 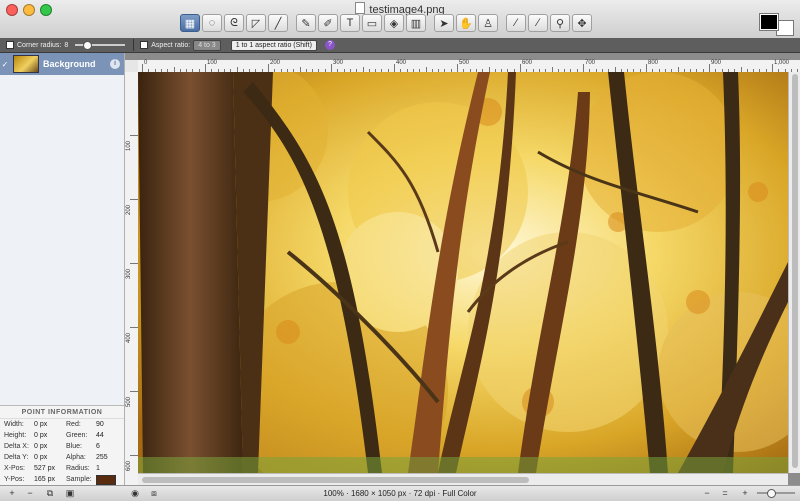 I want to click on zoom-out-button: −, so click(x=707, y=493).